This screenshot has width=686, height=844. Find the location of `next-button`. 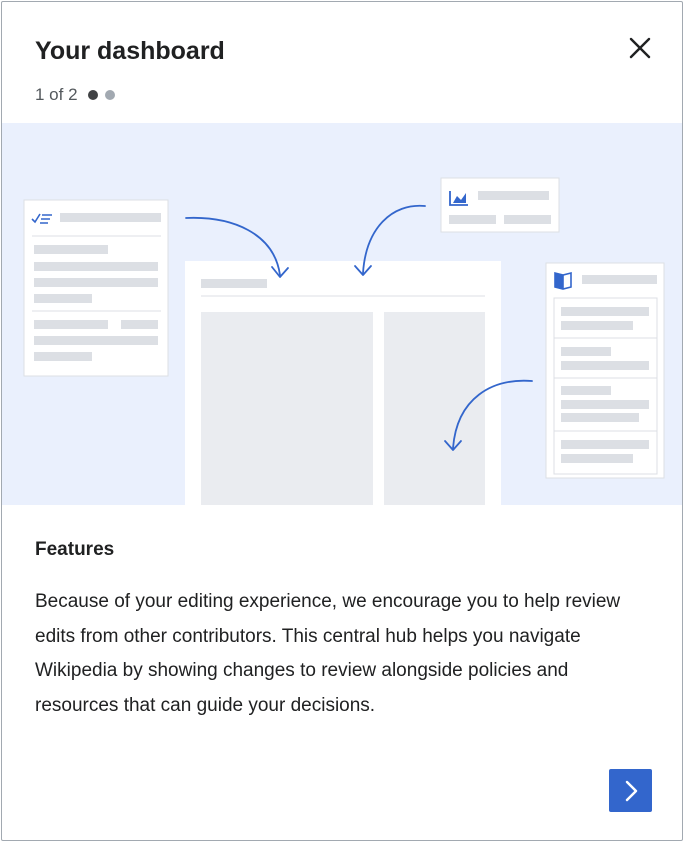

next-button is located at coordinates (630, 790).